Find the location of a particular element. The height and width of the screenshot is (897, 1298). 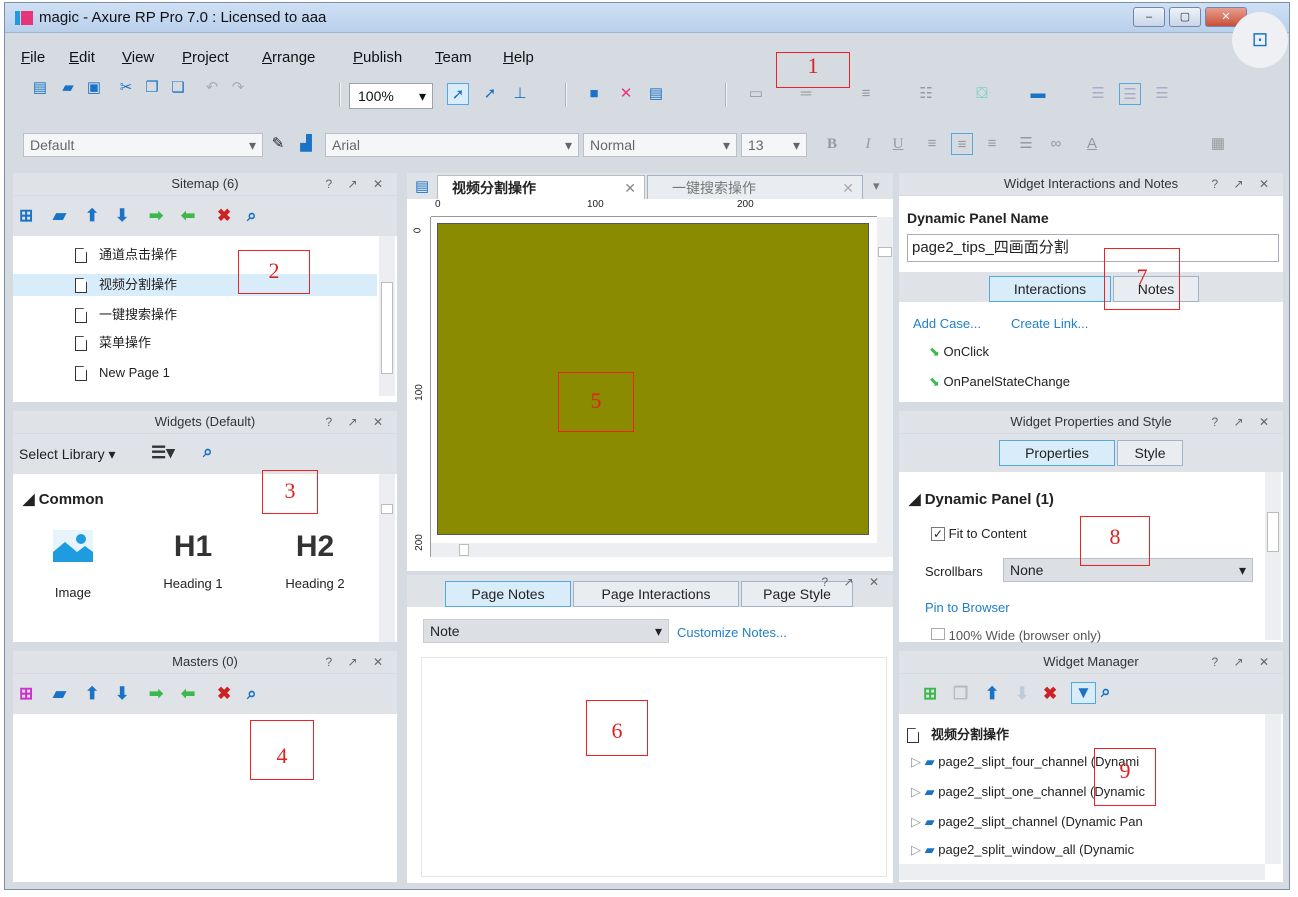

preview-icon: ■ is located at coordinates (594, 94).